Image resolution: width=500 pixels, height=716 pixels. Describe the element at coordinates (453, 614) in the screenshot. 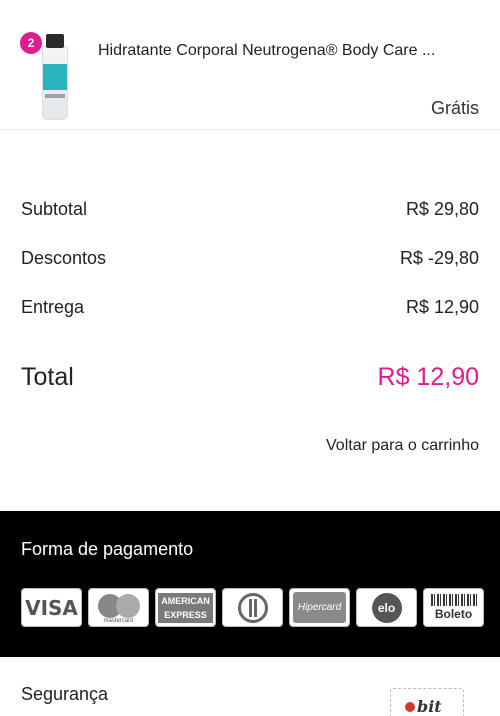

I see `boleto-text: Boleto` at that location.